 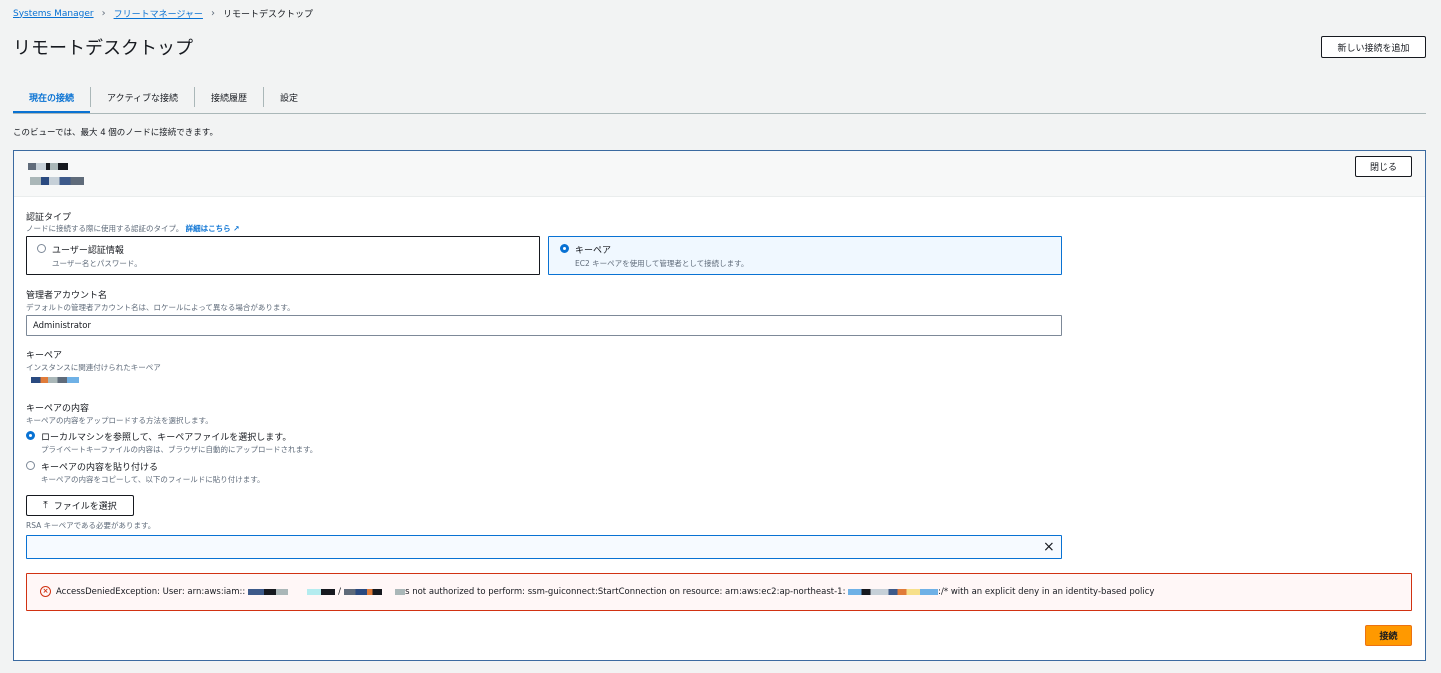 I want to click on connect-button: 接続, so click(x=1388, y=635).